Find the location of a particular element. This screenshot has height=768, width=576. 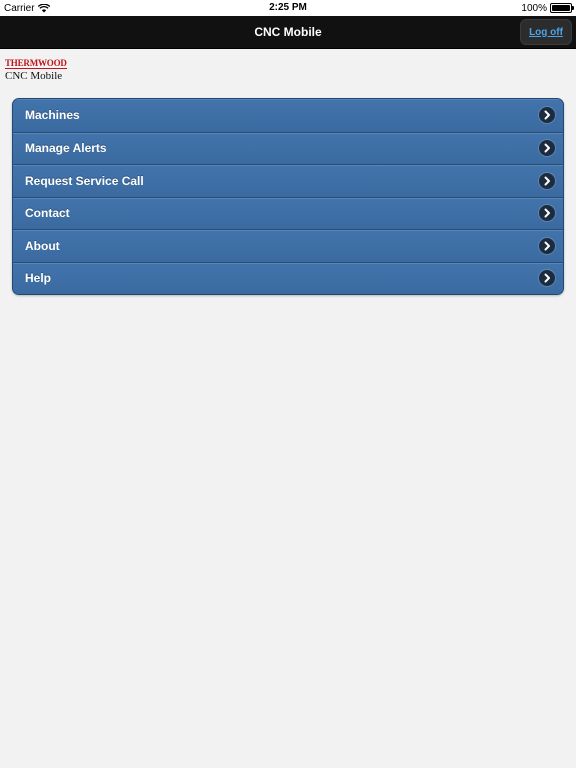

logo-brand-text: THERMWOOD is located at coordinates (36, 63).